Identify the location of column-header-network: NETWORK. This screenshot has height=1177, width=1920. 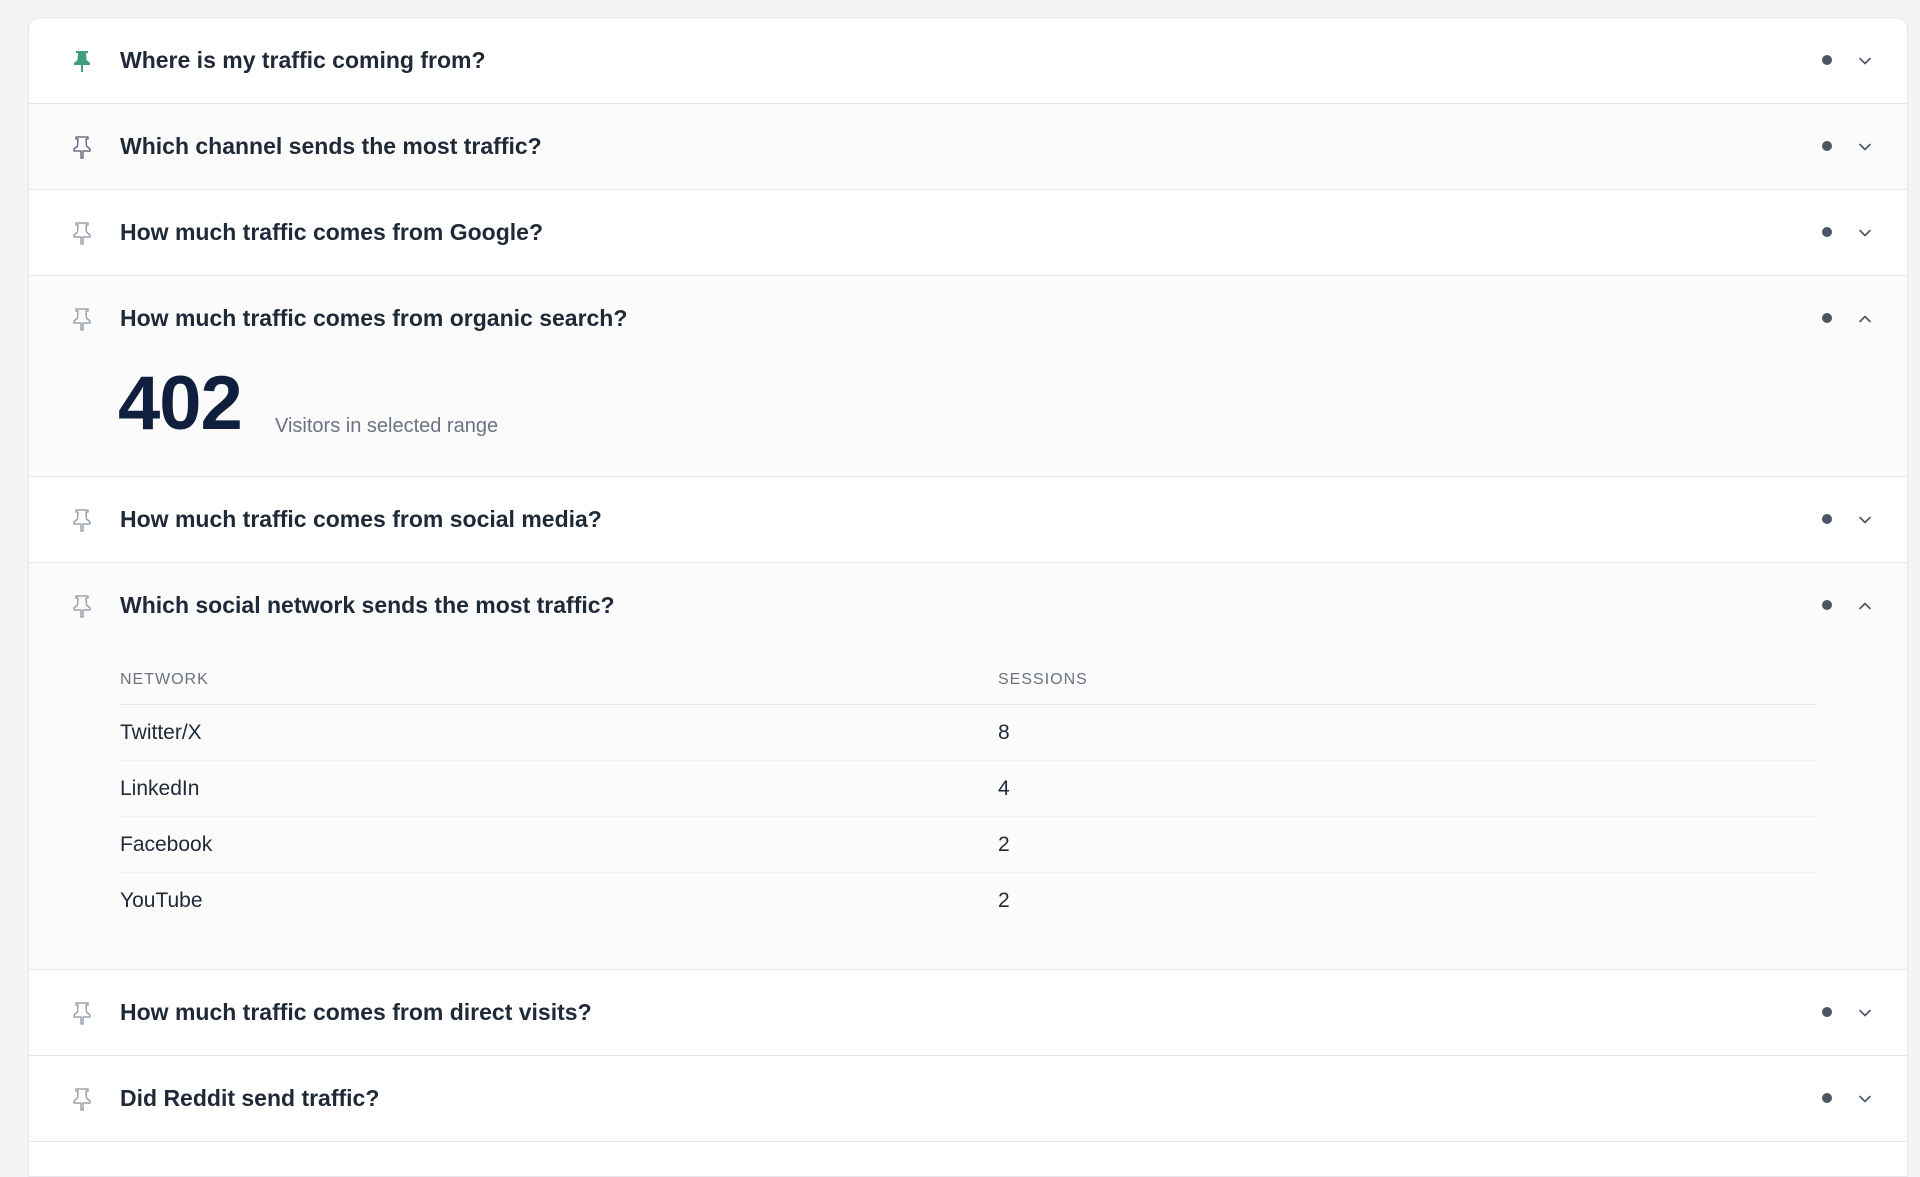
(559, 680).